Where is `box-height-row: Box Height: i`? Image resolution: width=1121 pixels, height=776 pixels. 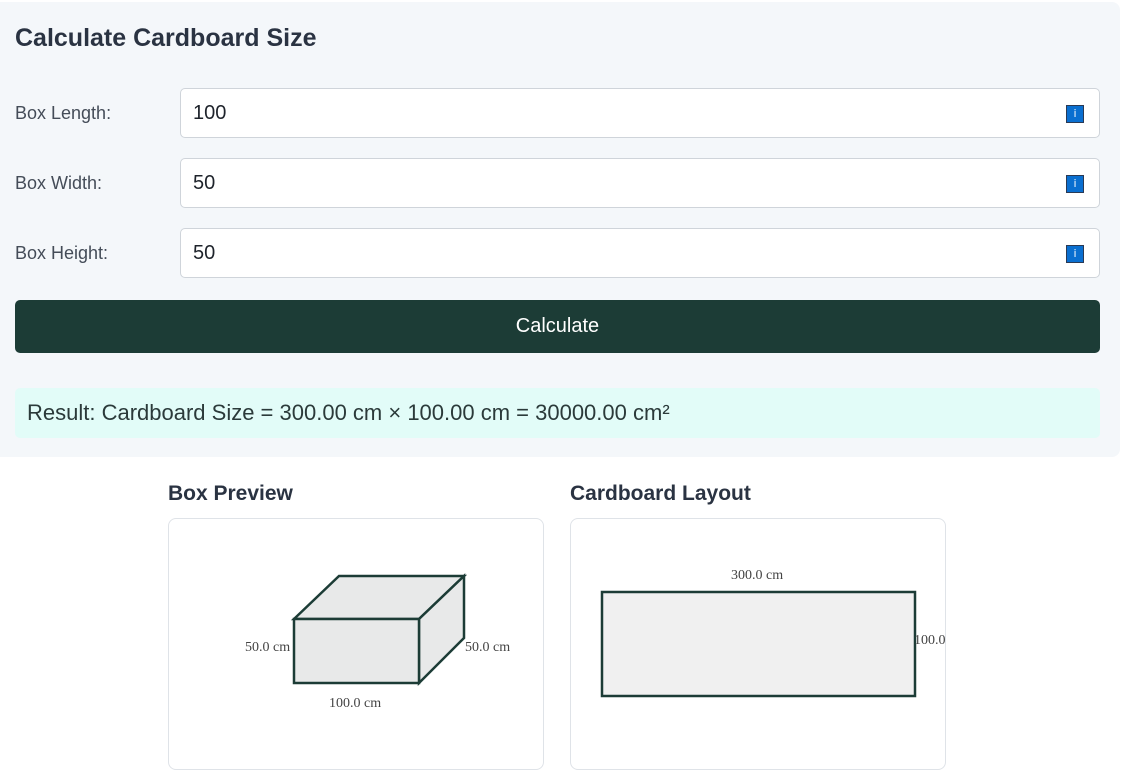
box-height-row: Box Height: i is located at coordinates (557, 253).